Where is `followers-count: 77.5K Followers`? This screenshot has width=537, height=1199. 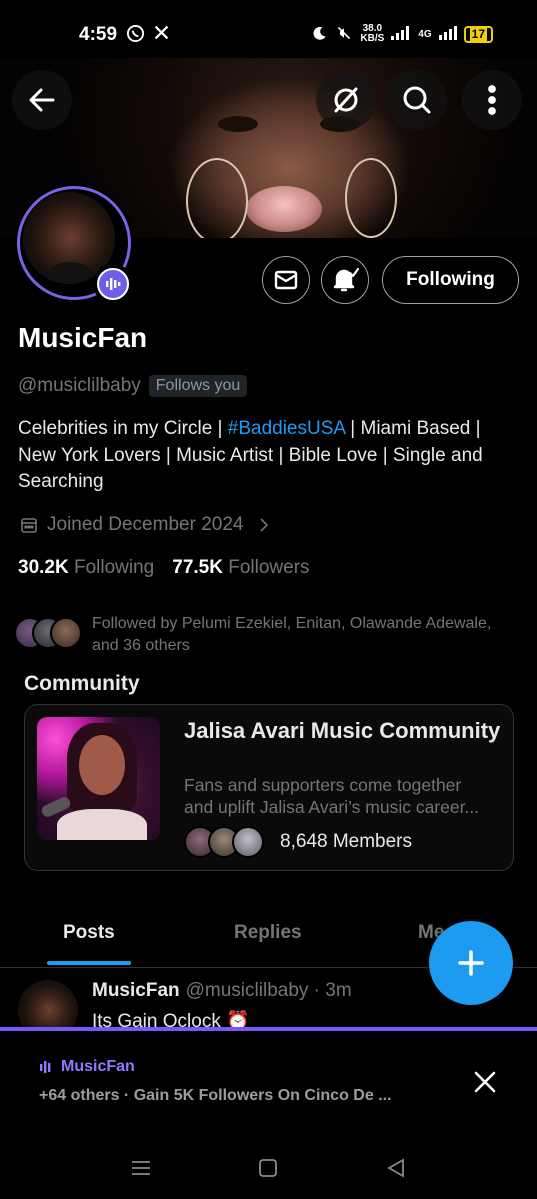 followers-count: 77.5K Followers is located at coordinates (240, 568).